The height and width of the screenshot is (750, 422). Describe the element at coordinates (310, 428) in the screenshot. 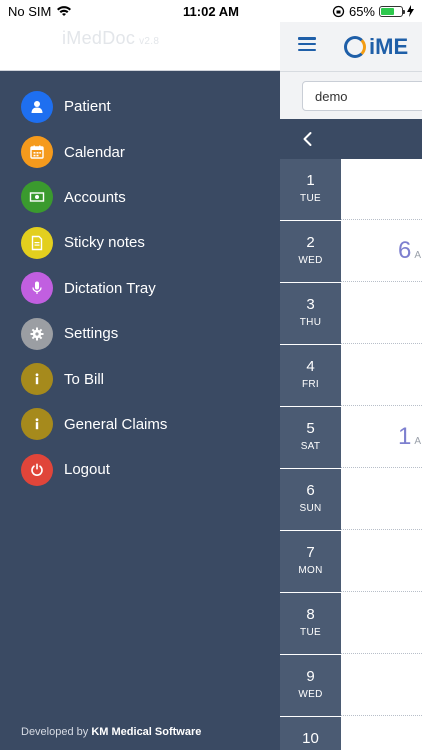

I see `day-number: 5` at that location.